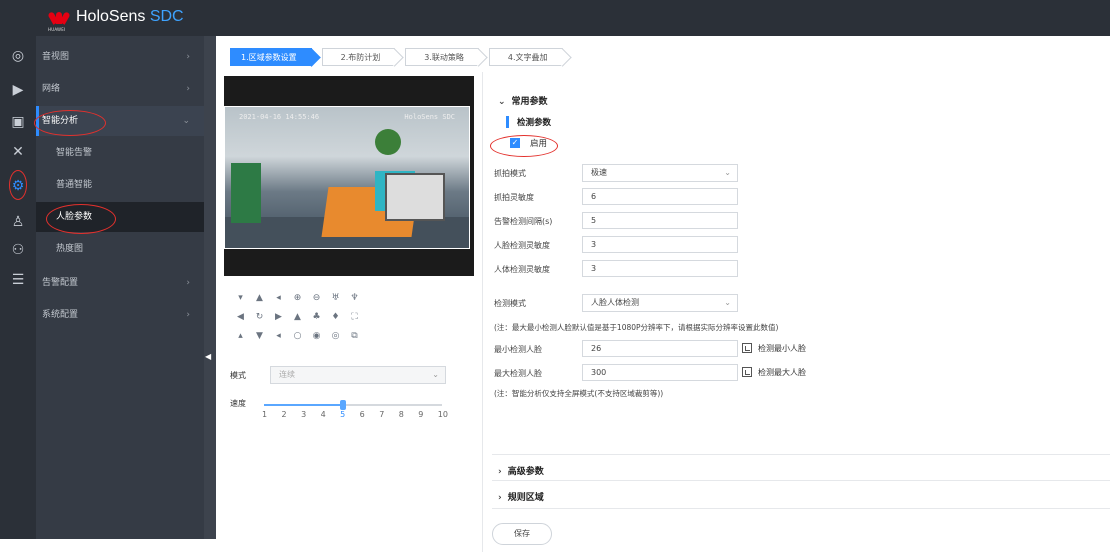  Describe the element at coordinates (335, 336) in the screenshot. I see `record-icon: ◎` at that location.